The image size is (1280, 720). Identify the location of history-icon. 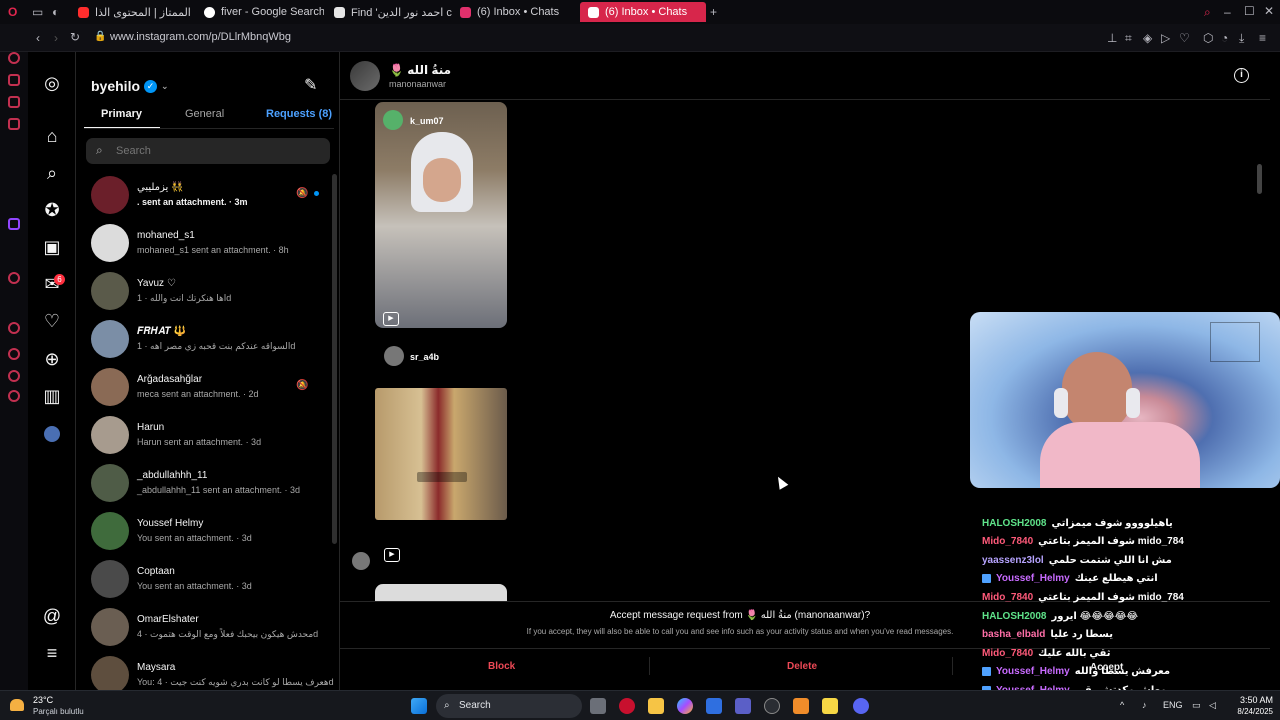
(14, 354).